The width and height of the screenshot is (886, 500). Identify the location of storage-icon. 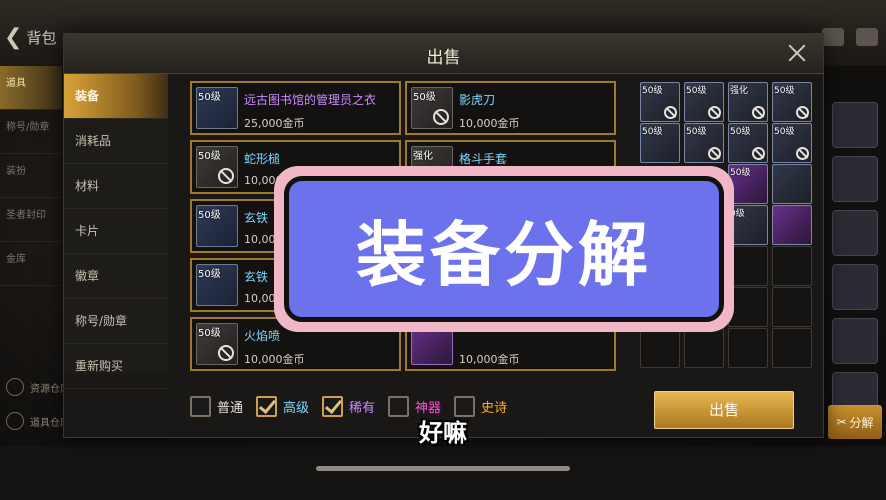
(15, 387).